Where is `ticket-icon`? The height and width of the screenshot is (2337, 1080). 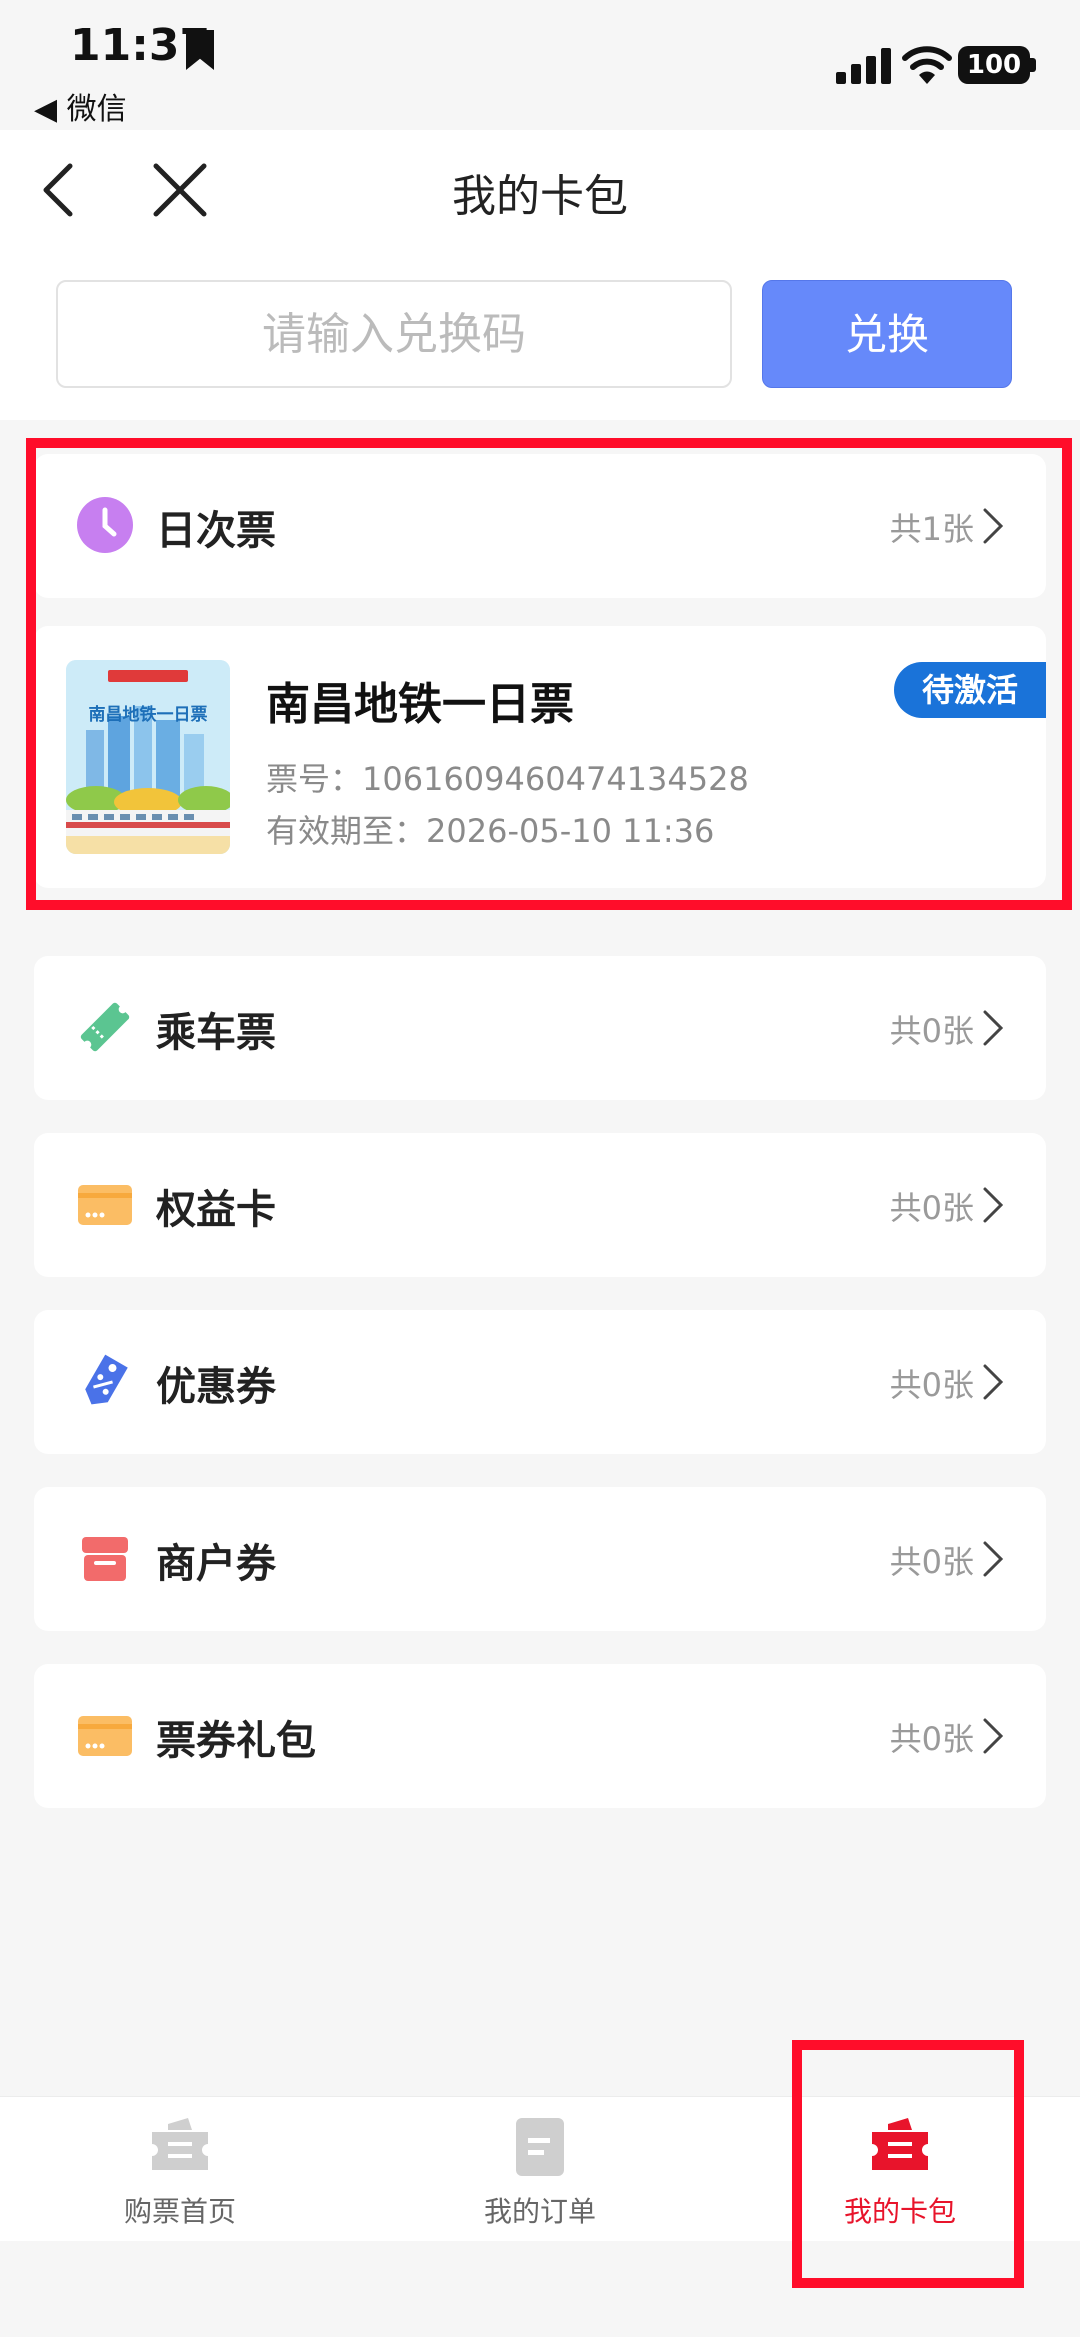 ticket-icon is located at coordinates (105, 1027).